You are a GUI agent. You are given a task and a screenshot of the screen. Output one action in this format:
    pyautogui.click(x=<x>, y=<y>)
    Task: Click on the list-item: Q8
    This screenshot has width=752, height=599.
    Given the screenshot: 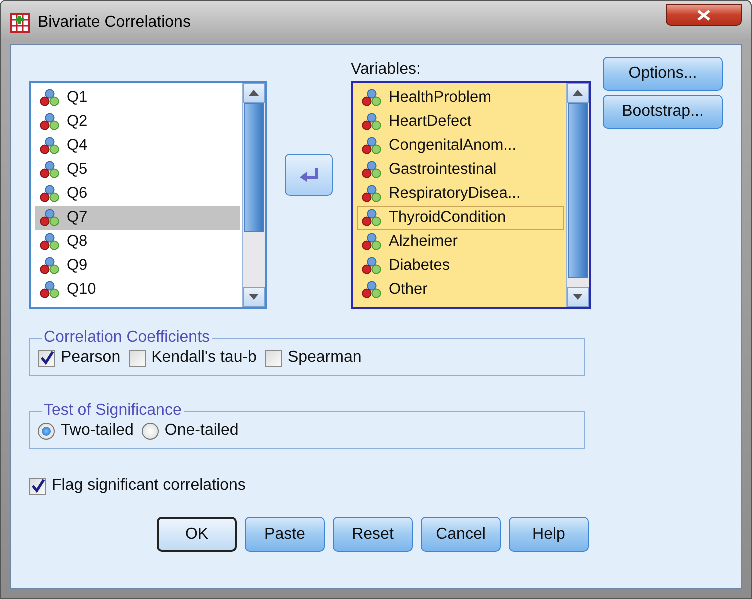 What is the action you would take?
    pyautogui.click(x=137, y=242)
    